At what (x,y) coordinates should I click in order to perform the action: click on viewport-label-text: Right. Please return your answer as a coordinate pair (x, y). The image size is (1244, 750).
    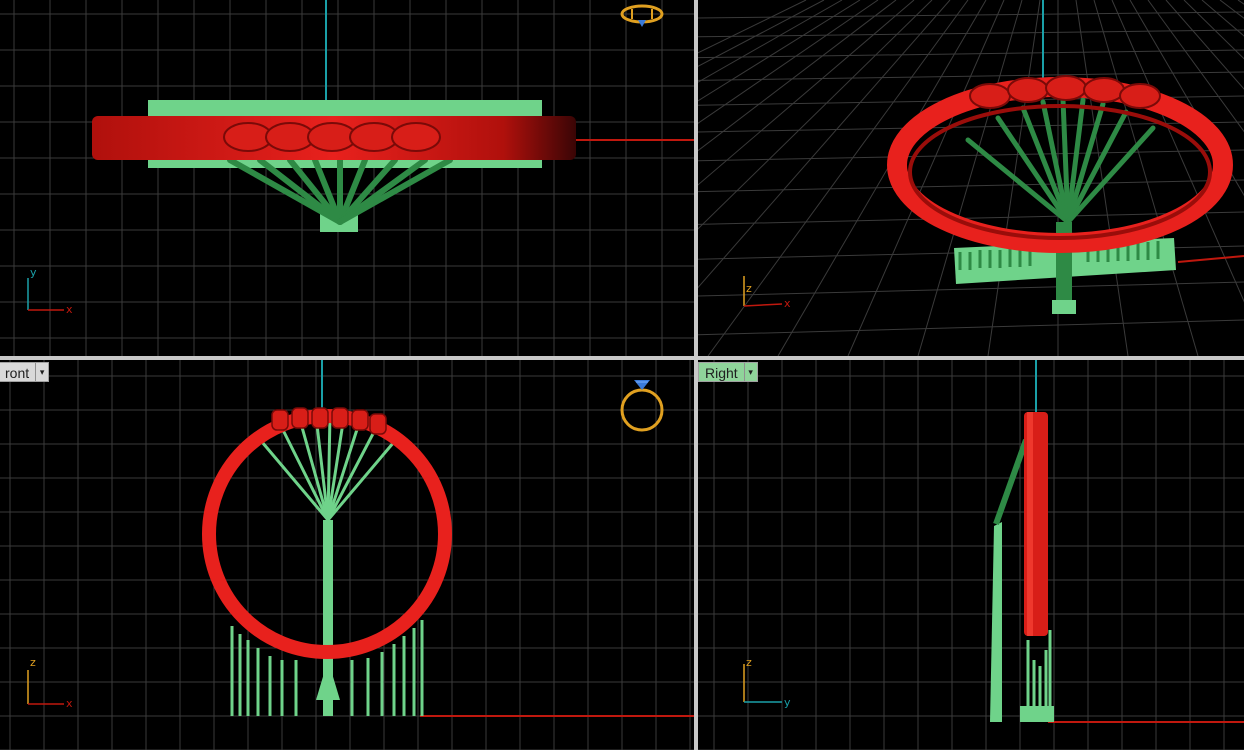
    Looking at the image, I should click on (721, 373).